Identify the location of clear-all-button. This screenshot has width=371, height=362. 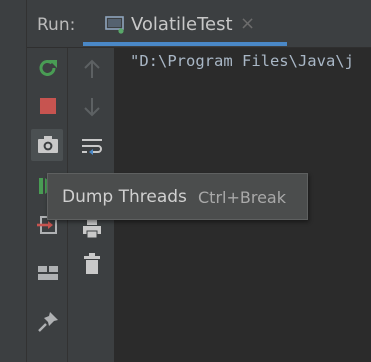
(92, 264).